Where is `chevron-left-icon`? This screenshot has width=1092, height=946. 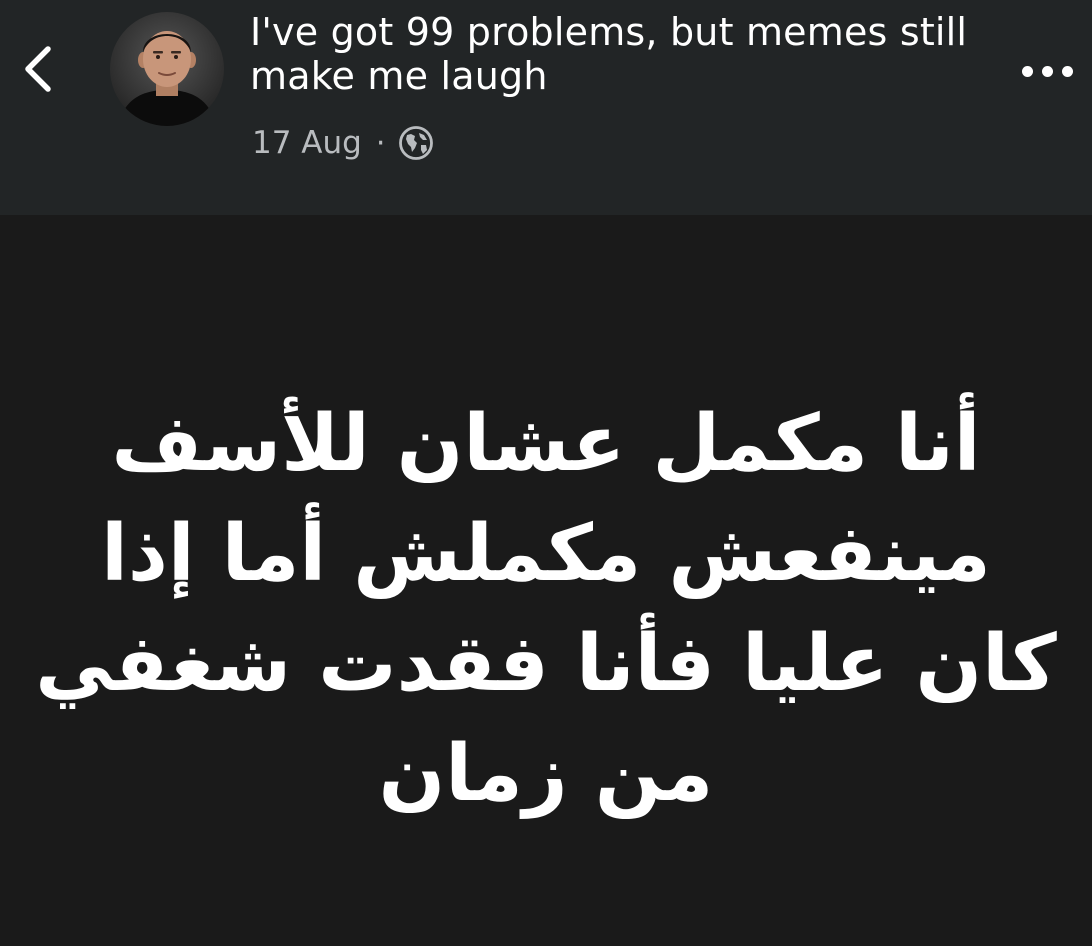 chevron-left-icon is located at coordinates (38, 69).